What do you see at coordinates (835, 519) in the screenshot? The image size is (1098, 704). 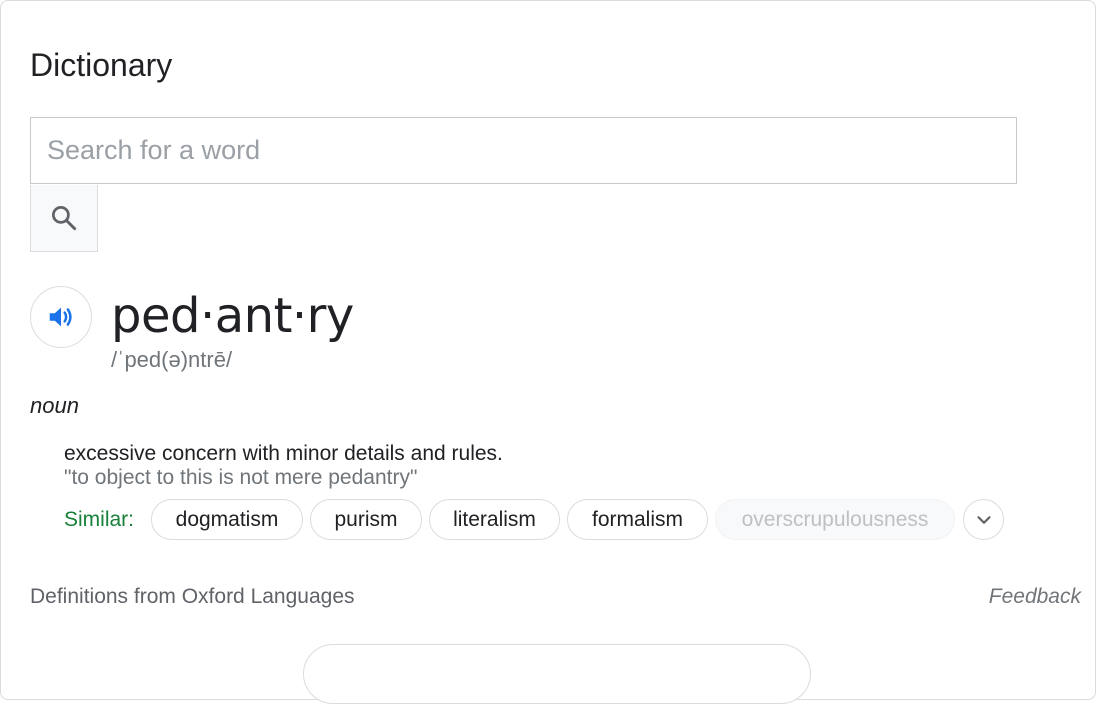 I see `similar-chip-overscrupulousness: overscrupulousness` at bounding box center [835, 519].